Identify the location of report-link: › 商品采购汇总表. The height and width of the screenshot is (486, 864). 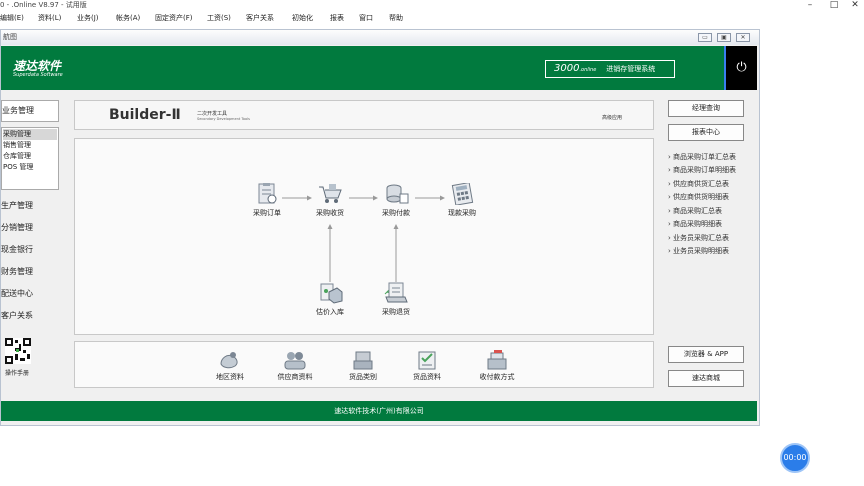
(695, 211).